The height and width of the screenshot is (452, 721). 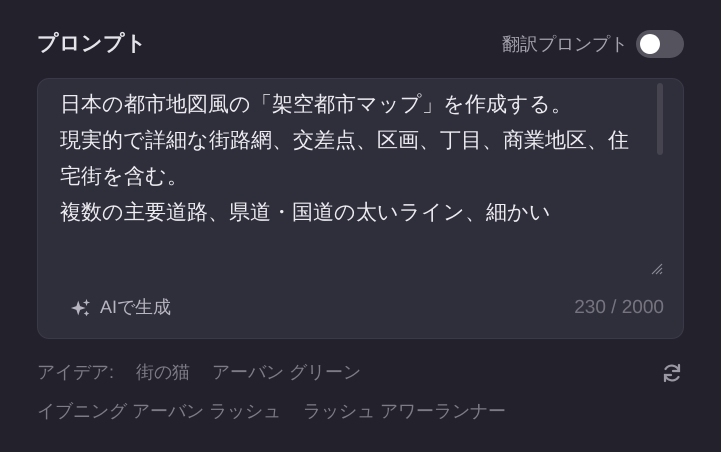 I want to click on sparkle-icon, so click(x=81, y=307).